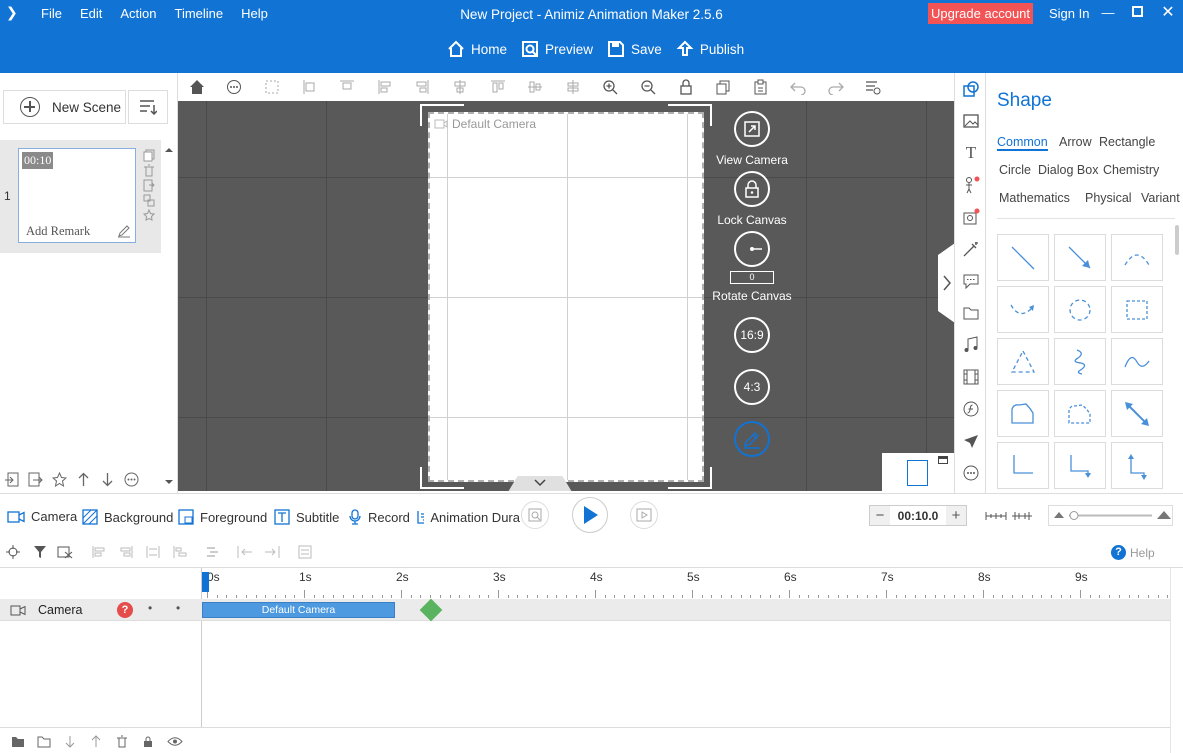 The width and height of the screenshot is (1183, 753). What do you see at coordinates (169, 482) in the screenshot?
I see `scroll-down-icon` at bounding box center [169, 482].